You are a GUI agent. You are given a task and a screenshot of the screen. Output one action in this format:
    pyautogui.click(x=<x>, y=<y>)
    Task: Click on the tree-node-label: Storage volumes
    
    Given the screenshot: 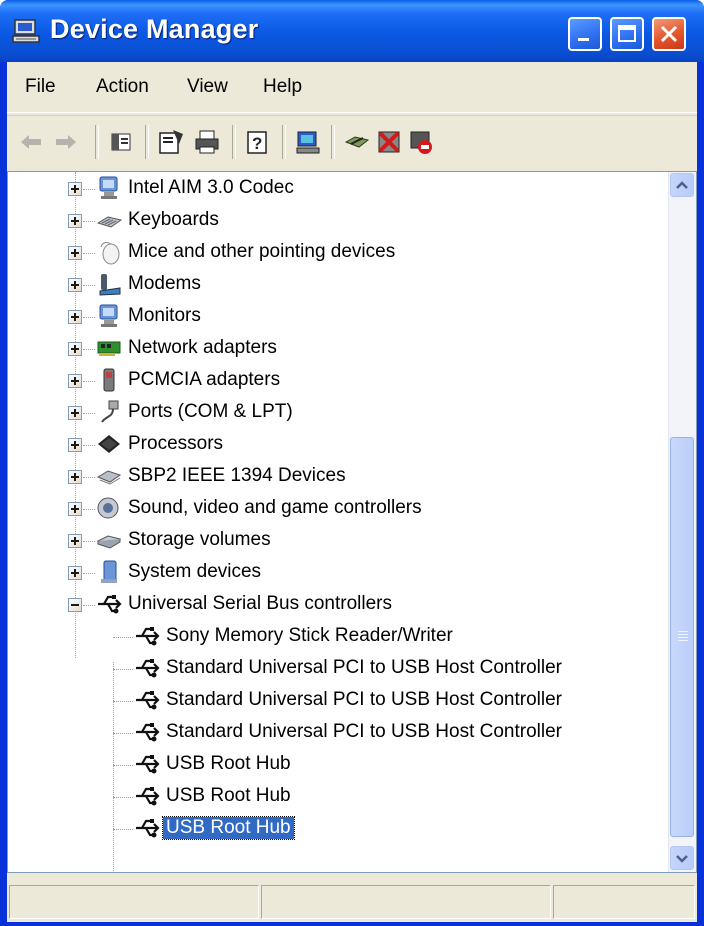 What is the action you would take?
    pyautogui.click(x=199, y=539)
    